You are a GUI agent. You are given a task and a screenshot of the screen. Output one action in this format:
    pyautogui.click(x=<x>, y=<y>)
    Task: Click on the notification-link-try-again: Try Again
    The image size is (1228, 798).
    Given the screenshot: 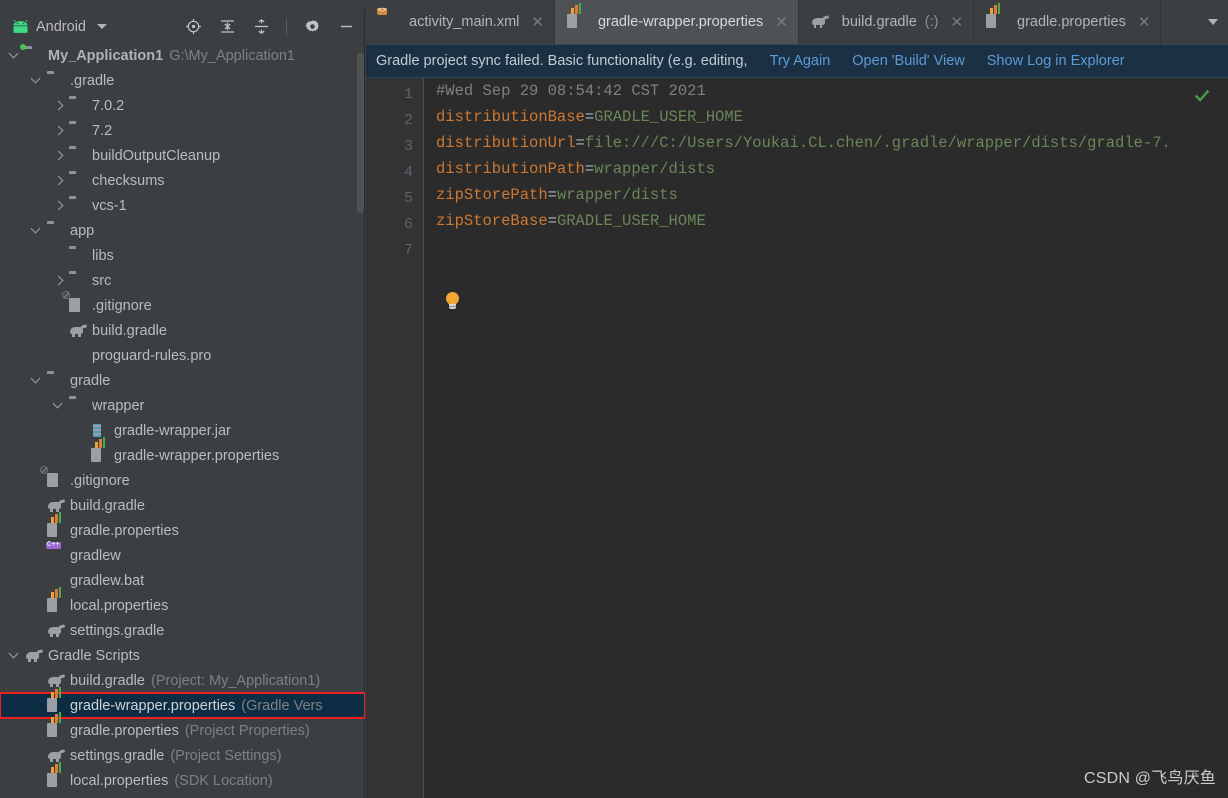 What is the action you would take?
    pyautogui.click(x=800, y=61)
    